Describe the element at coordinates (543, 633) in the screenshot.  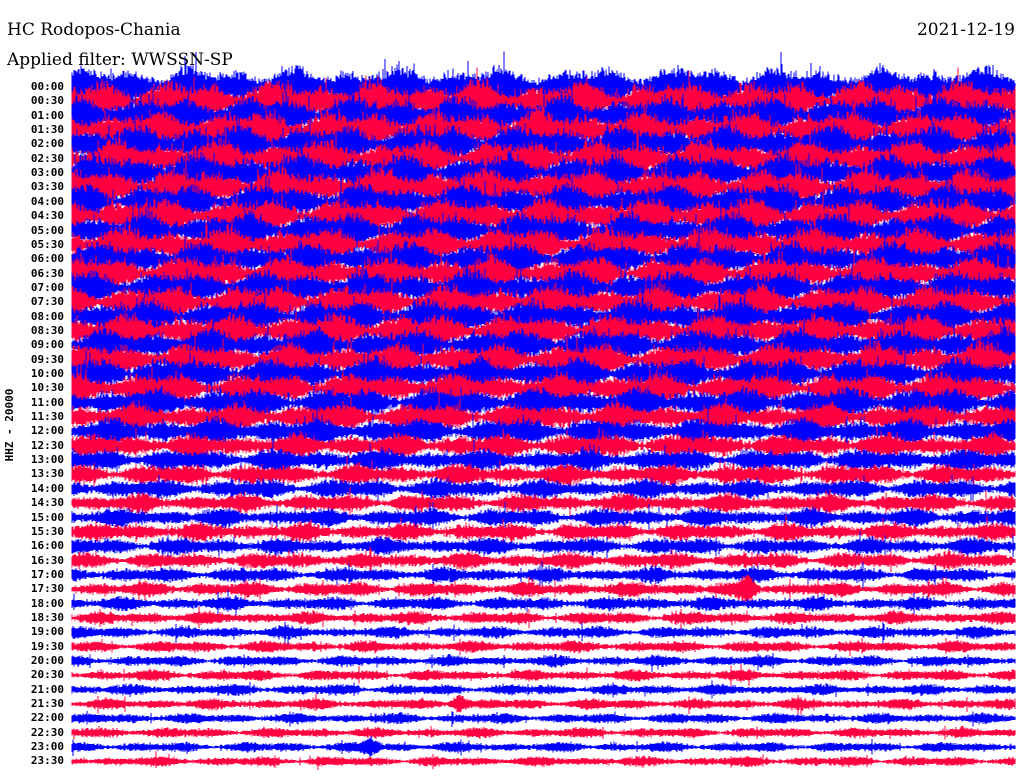
I see `trace-1900` at that location.